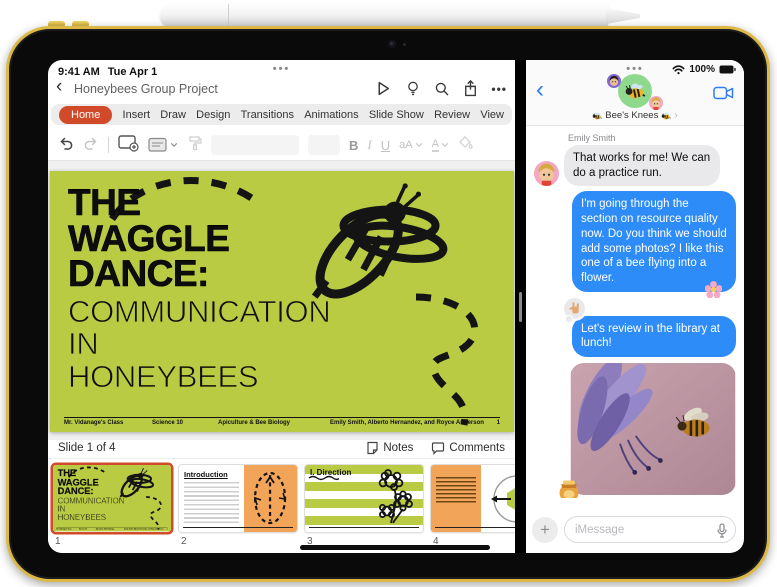  What do you see at coordinates (353, 145) in the screenshot?
I see `bold-button: B` at bounding box center [353, 145].